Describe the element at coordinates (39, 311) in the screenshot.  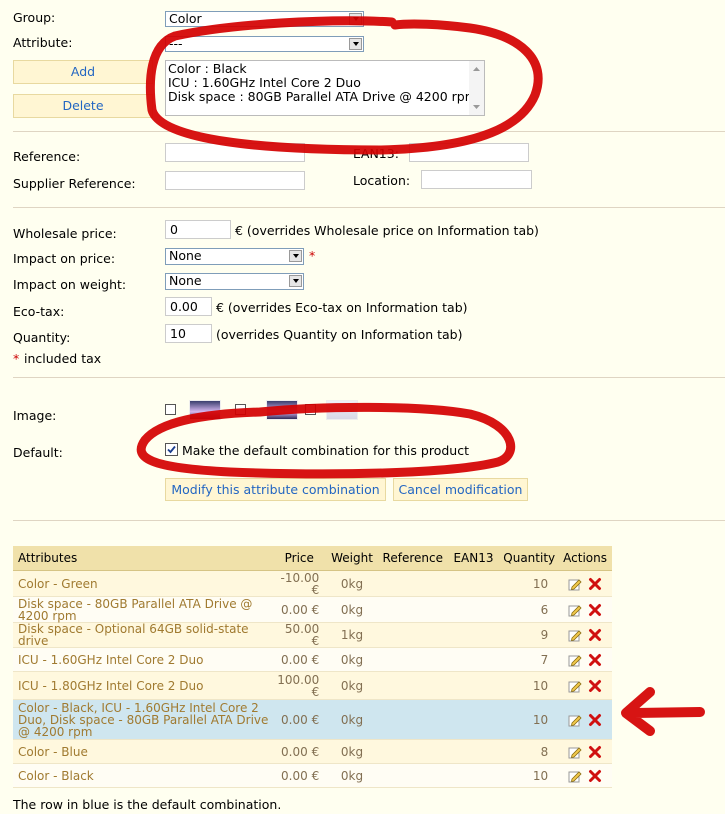
I see `ecotax-label: Eco-tax:` at that location.